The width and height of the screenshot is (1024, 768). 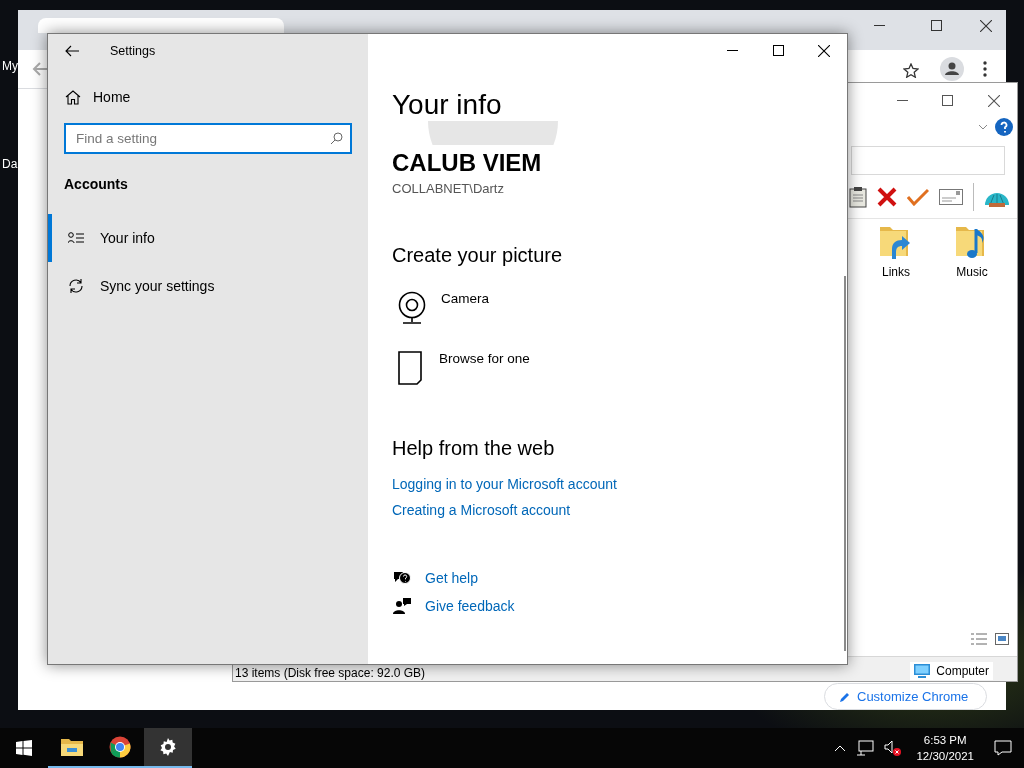 What do you see at coordinates (451, 578) in the screenshot?
I see `action-link: Get help` at bounding box center [451, 578].